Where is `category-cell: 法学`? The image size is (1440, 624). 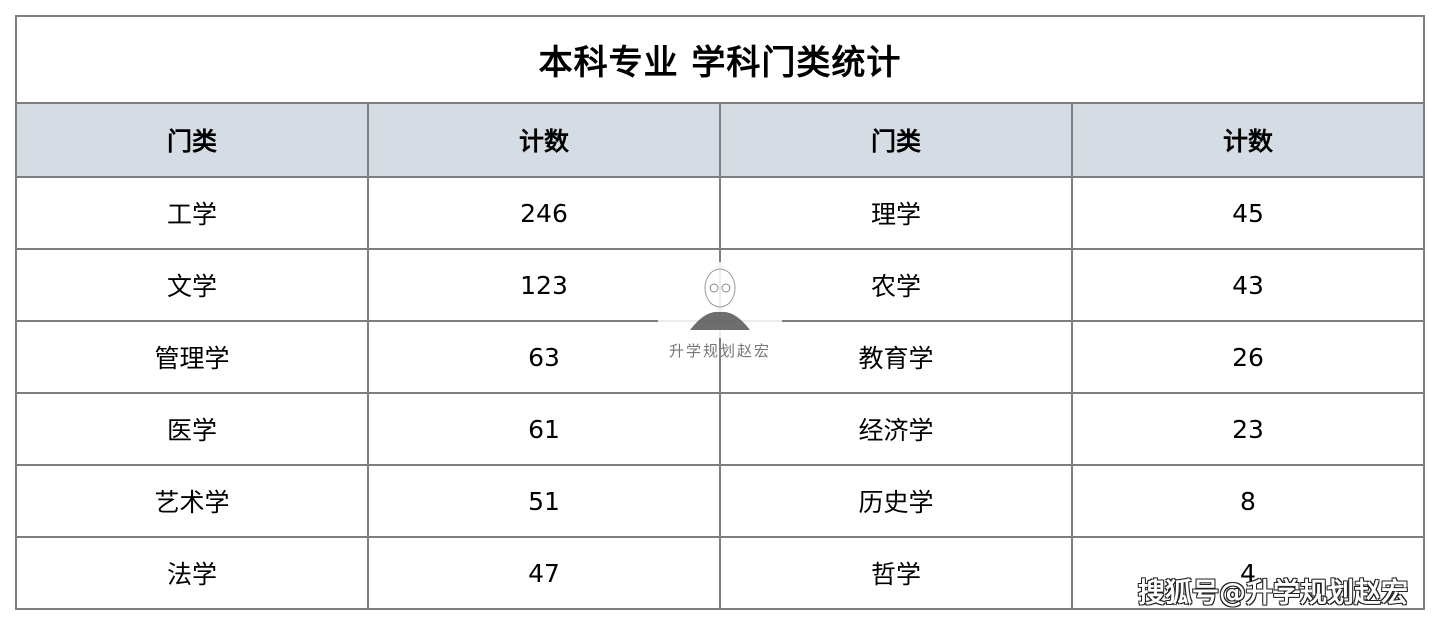 category-cell: 法学 is located at coordinates (193, 573).